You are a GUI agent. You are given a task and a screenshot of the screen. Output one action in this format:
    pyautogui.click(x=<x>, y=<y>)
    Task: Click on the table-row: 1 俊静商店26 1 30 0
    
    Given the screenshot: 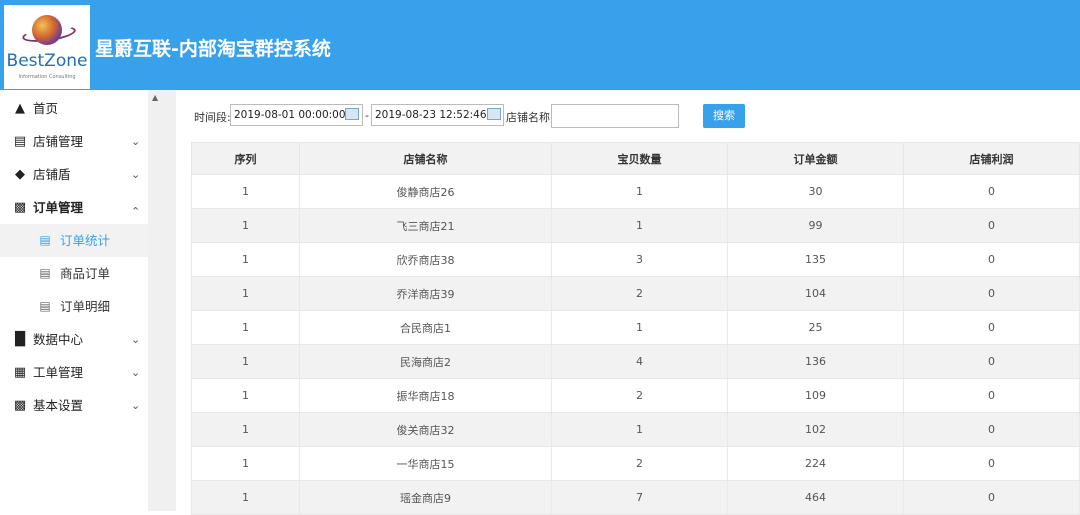 What is the action you would take?
    pyautogui.click(x=635, y=191)
    